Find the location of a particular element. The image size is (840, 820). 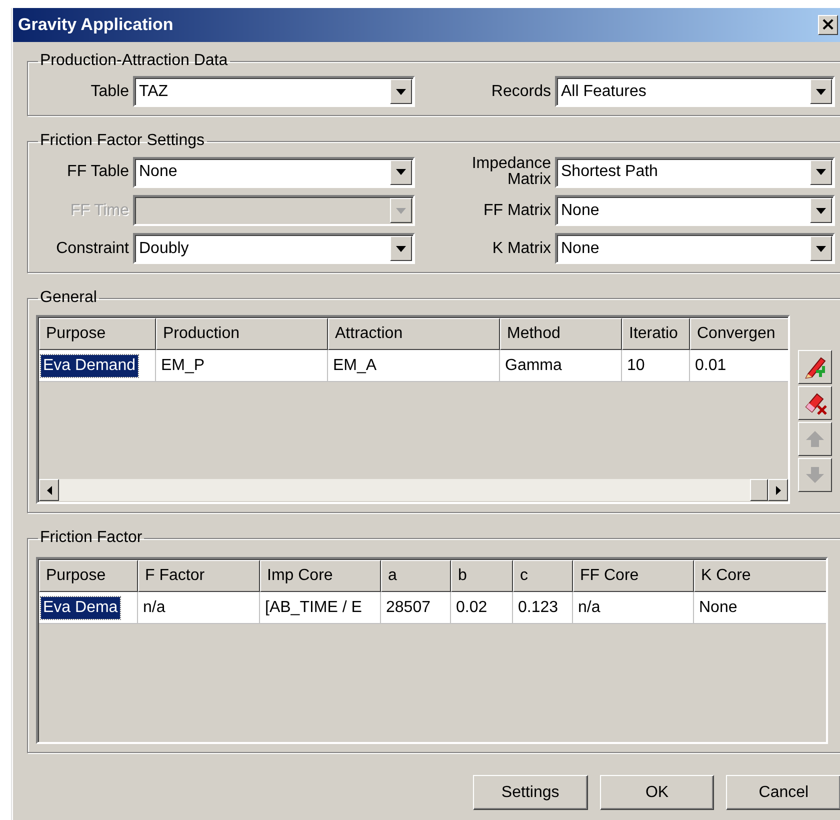

left-arrow-icon is located at coordinates (49, 490).